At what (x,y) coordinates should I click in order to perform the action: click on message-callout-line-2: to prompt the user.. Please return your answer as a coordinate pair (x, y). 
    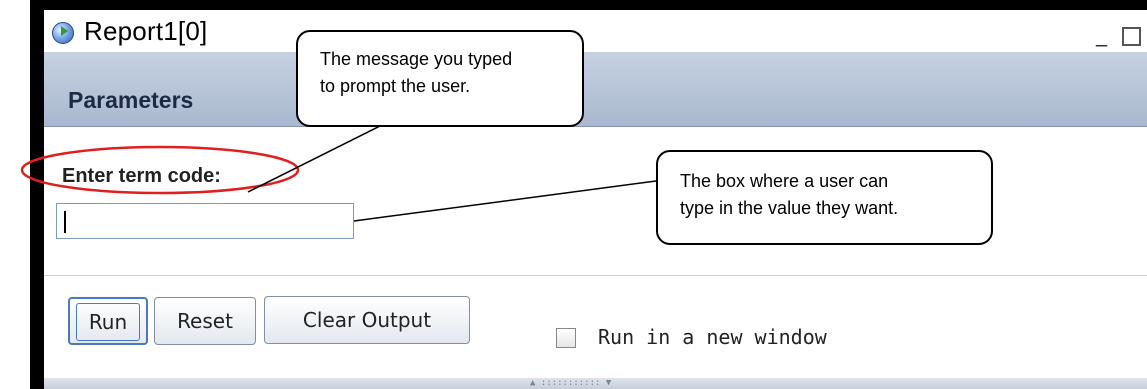
    Looking at the image, I should click on (395, 86).